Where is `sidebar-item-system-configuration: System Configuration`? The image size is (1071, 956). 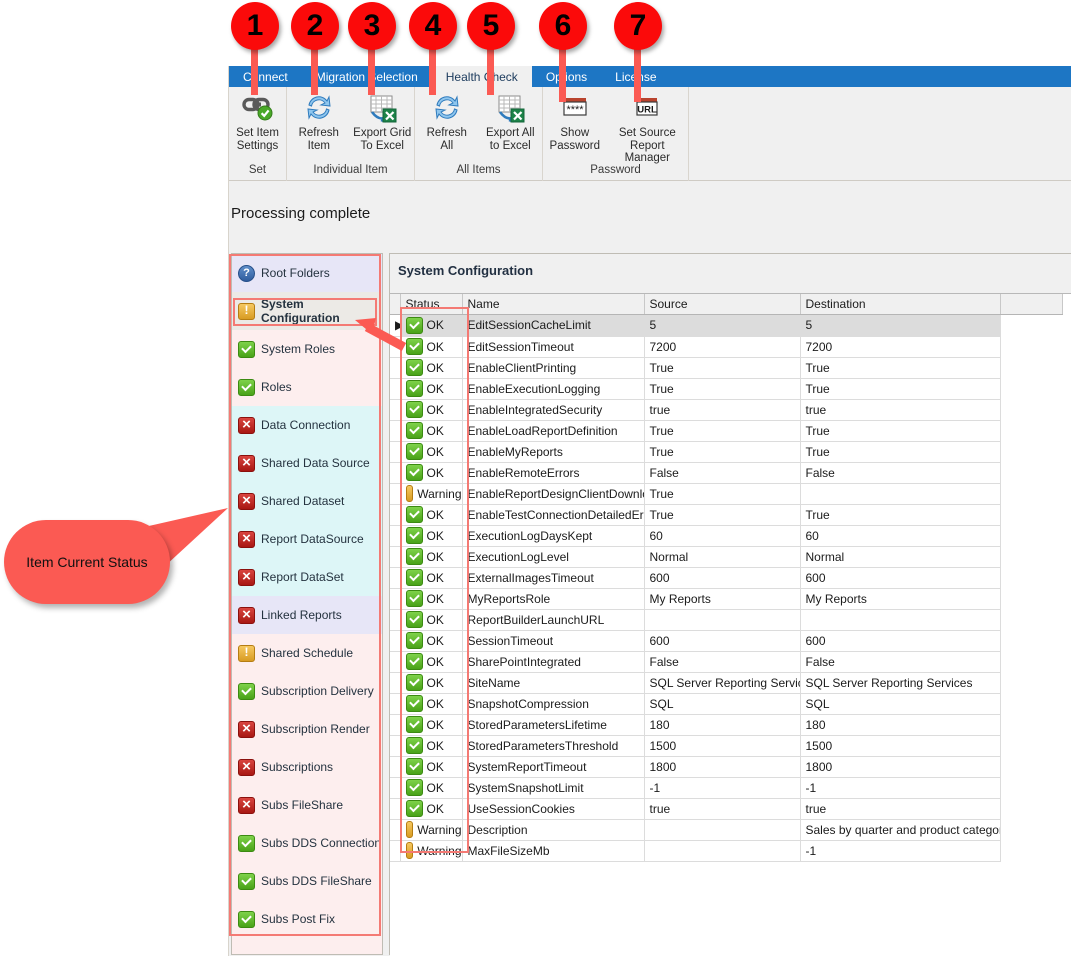
sidebar-item-system-configuration: System Configuration is located at coordinates (307, 311).